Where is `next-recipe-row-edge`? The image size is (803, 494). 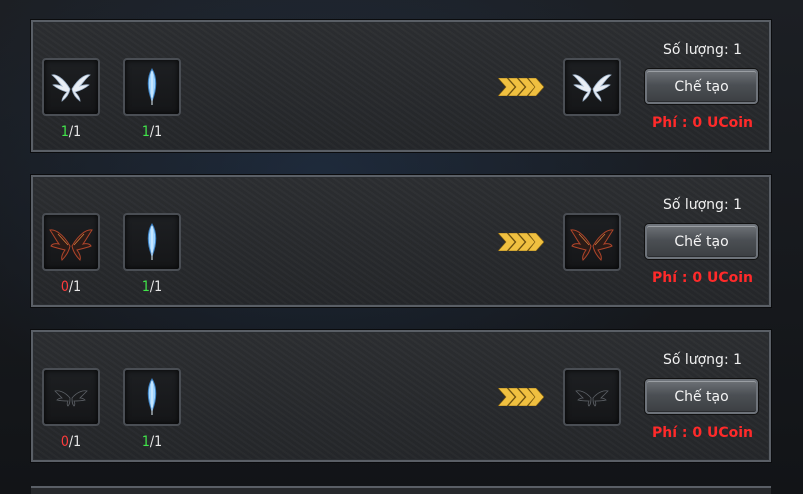 next-recipe-row-edge is located at coordinates (401, 490).